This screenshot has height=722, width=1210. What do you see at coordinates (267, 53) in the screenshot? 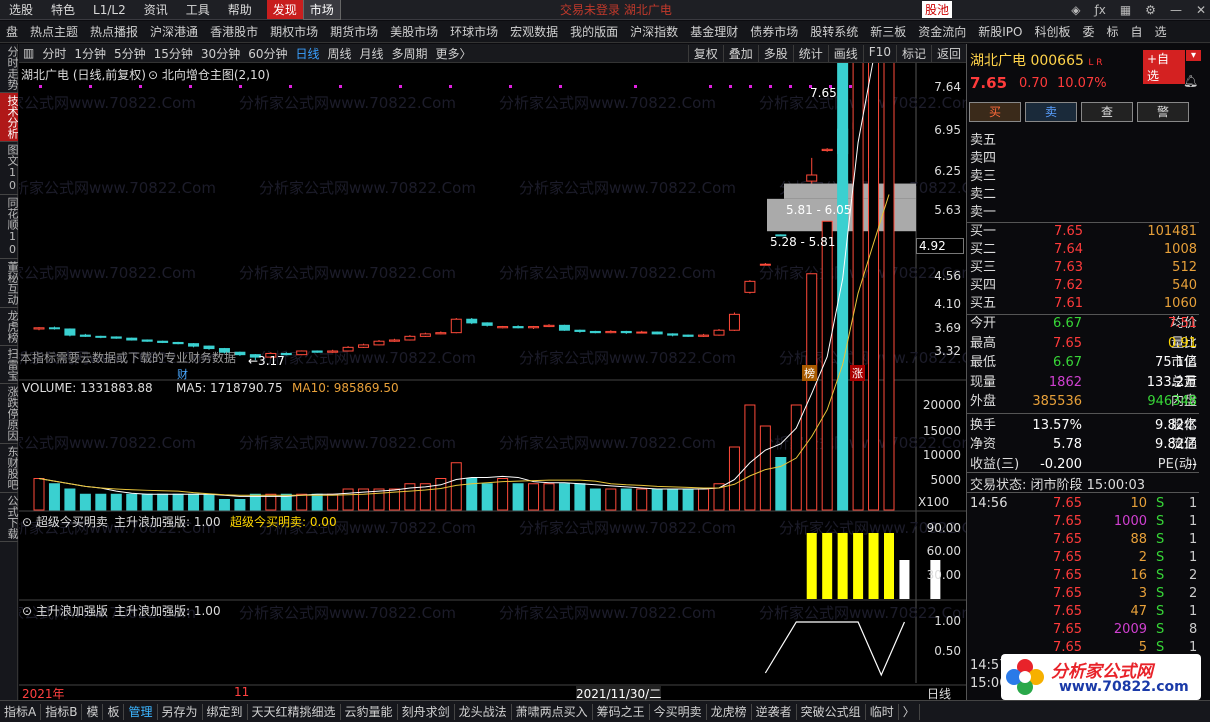
I see `period-tab: 60分钟` at bounding box center [267, 53].